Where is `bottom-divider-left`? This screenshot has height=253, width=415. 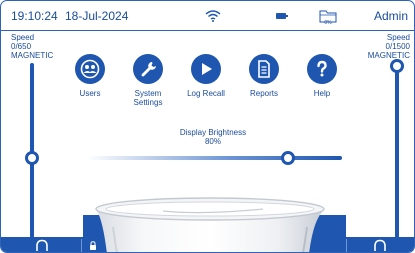 bottom-divider-left is located at coordinates (81, 245).